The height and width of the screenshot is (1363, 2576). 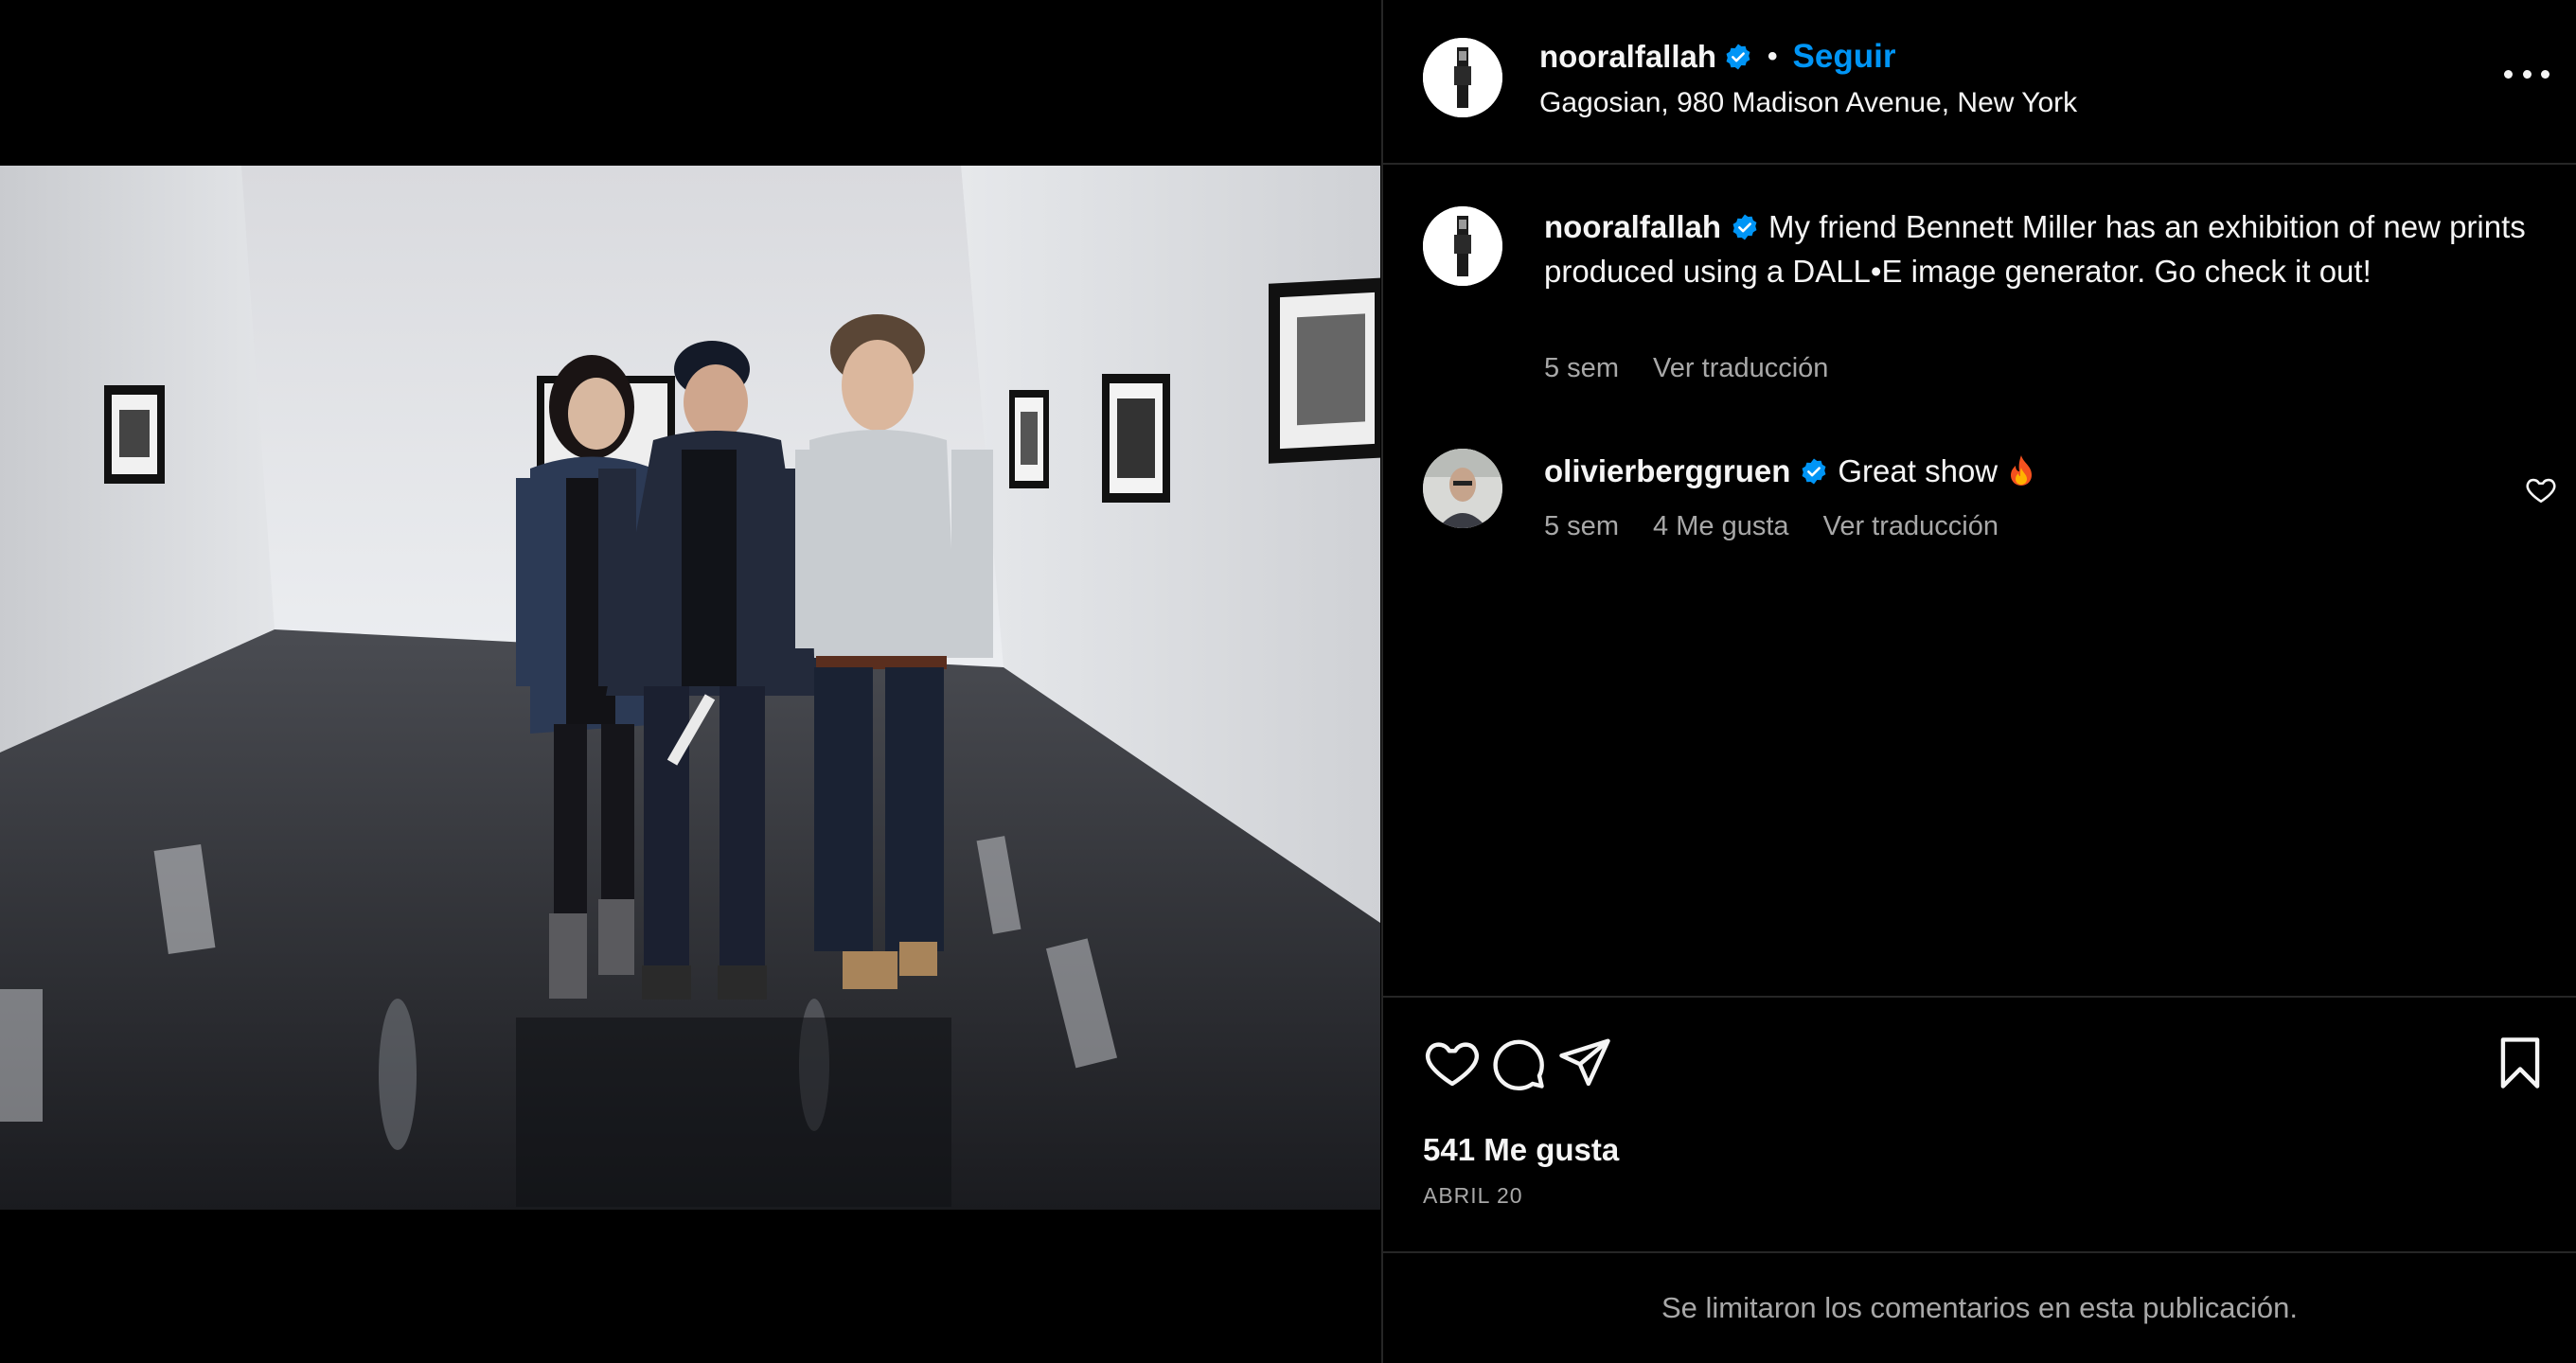 I want to click on comment-likes: 4 Me gusta, so click(x=1720, y=526).